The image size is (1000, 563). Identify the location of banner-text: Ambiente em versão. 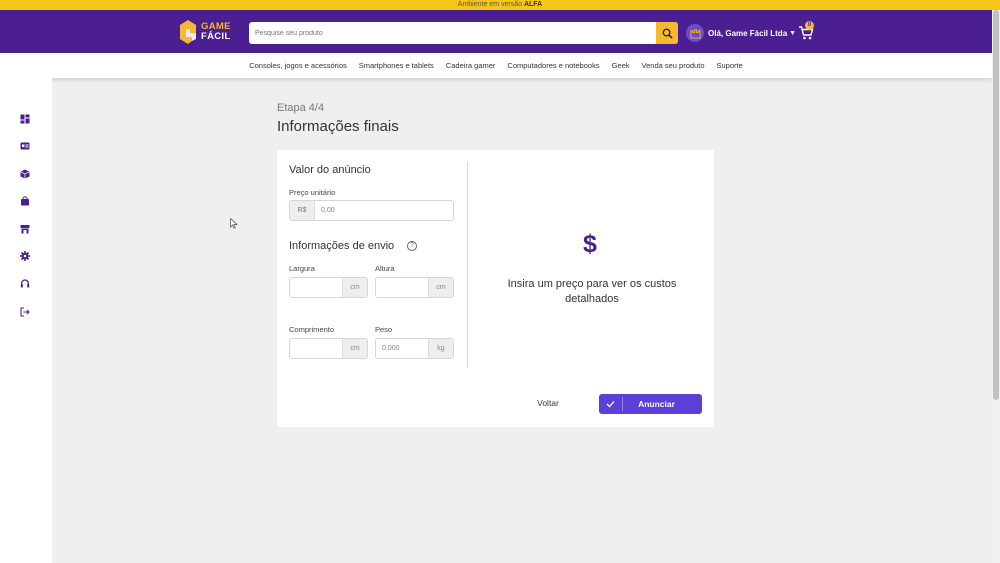
(489, 4).